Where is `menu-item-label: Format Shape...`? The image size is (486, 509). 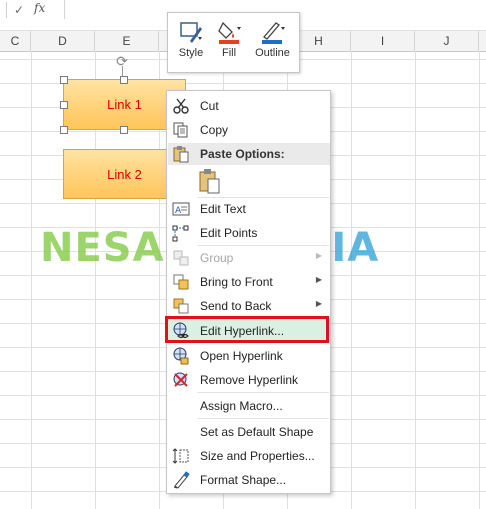 menu-item-label: Format Shape... is located at coordinates (243, 480).